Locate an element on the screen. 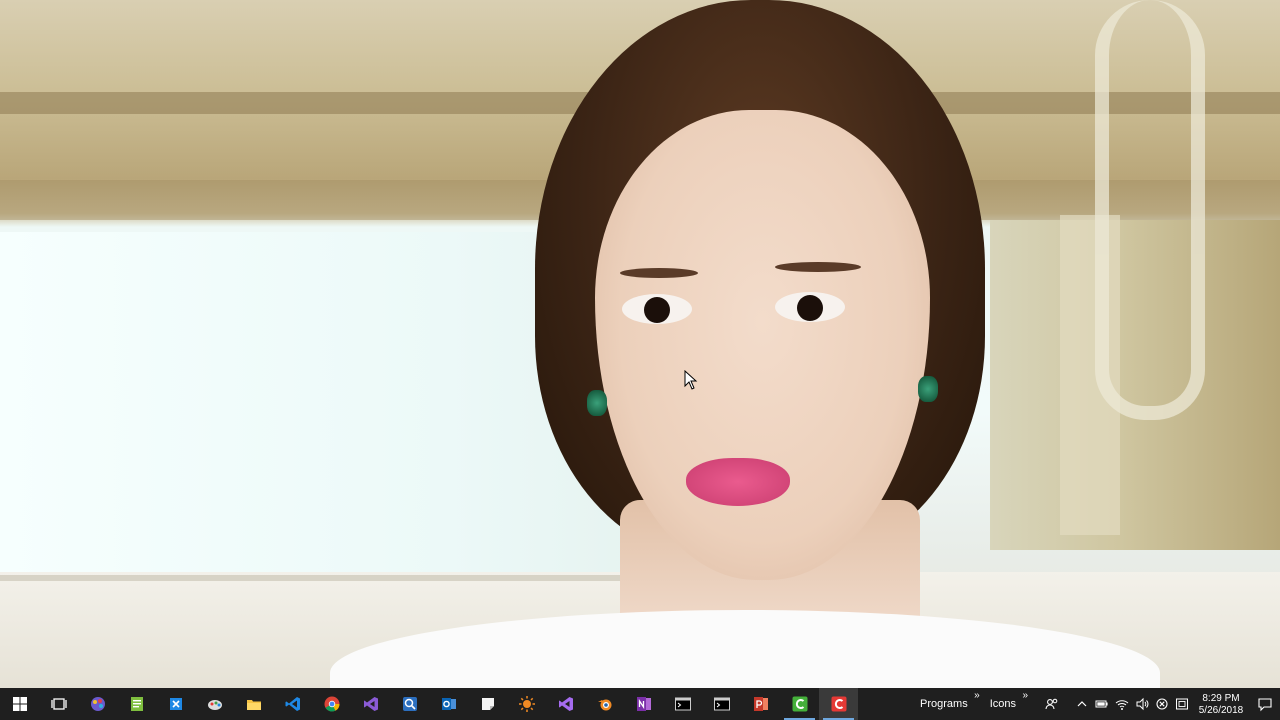 This screenshot has height=720, width=1280. app-powerpoint is located at coordinates (760, 704).